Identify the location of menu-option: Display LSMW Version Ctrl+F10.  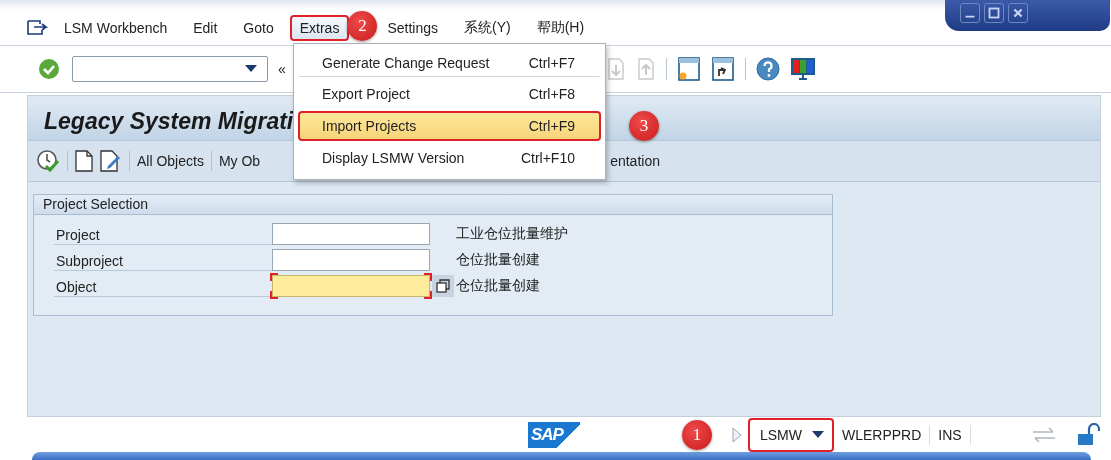
(449, 158).